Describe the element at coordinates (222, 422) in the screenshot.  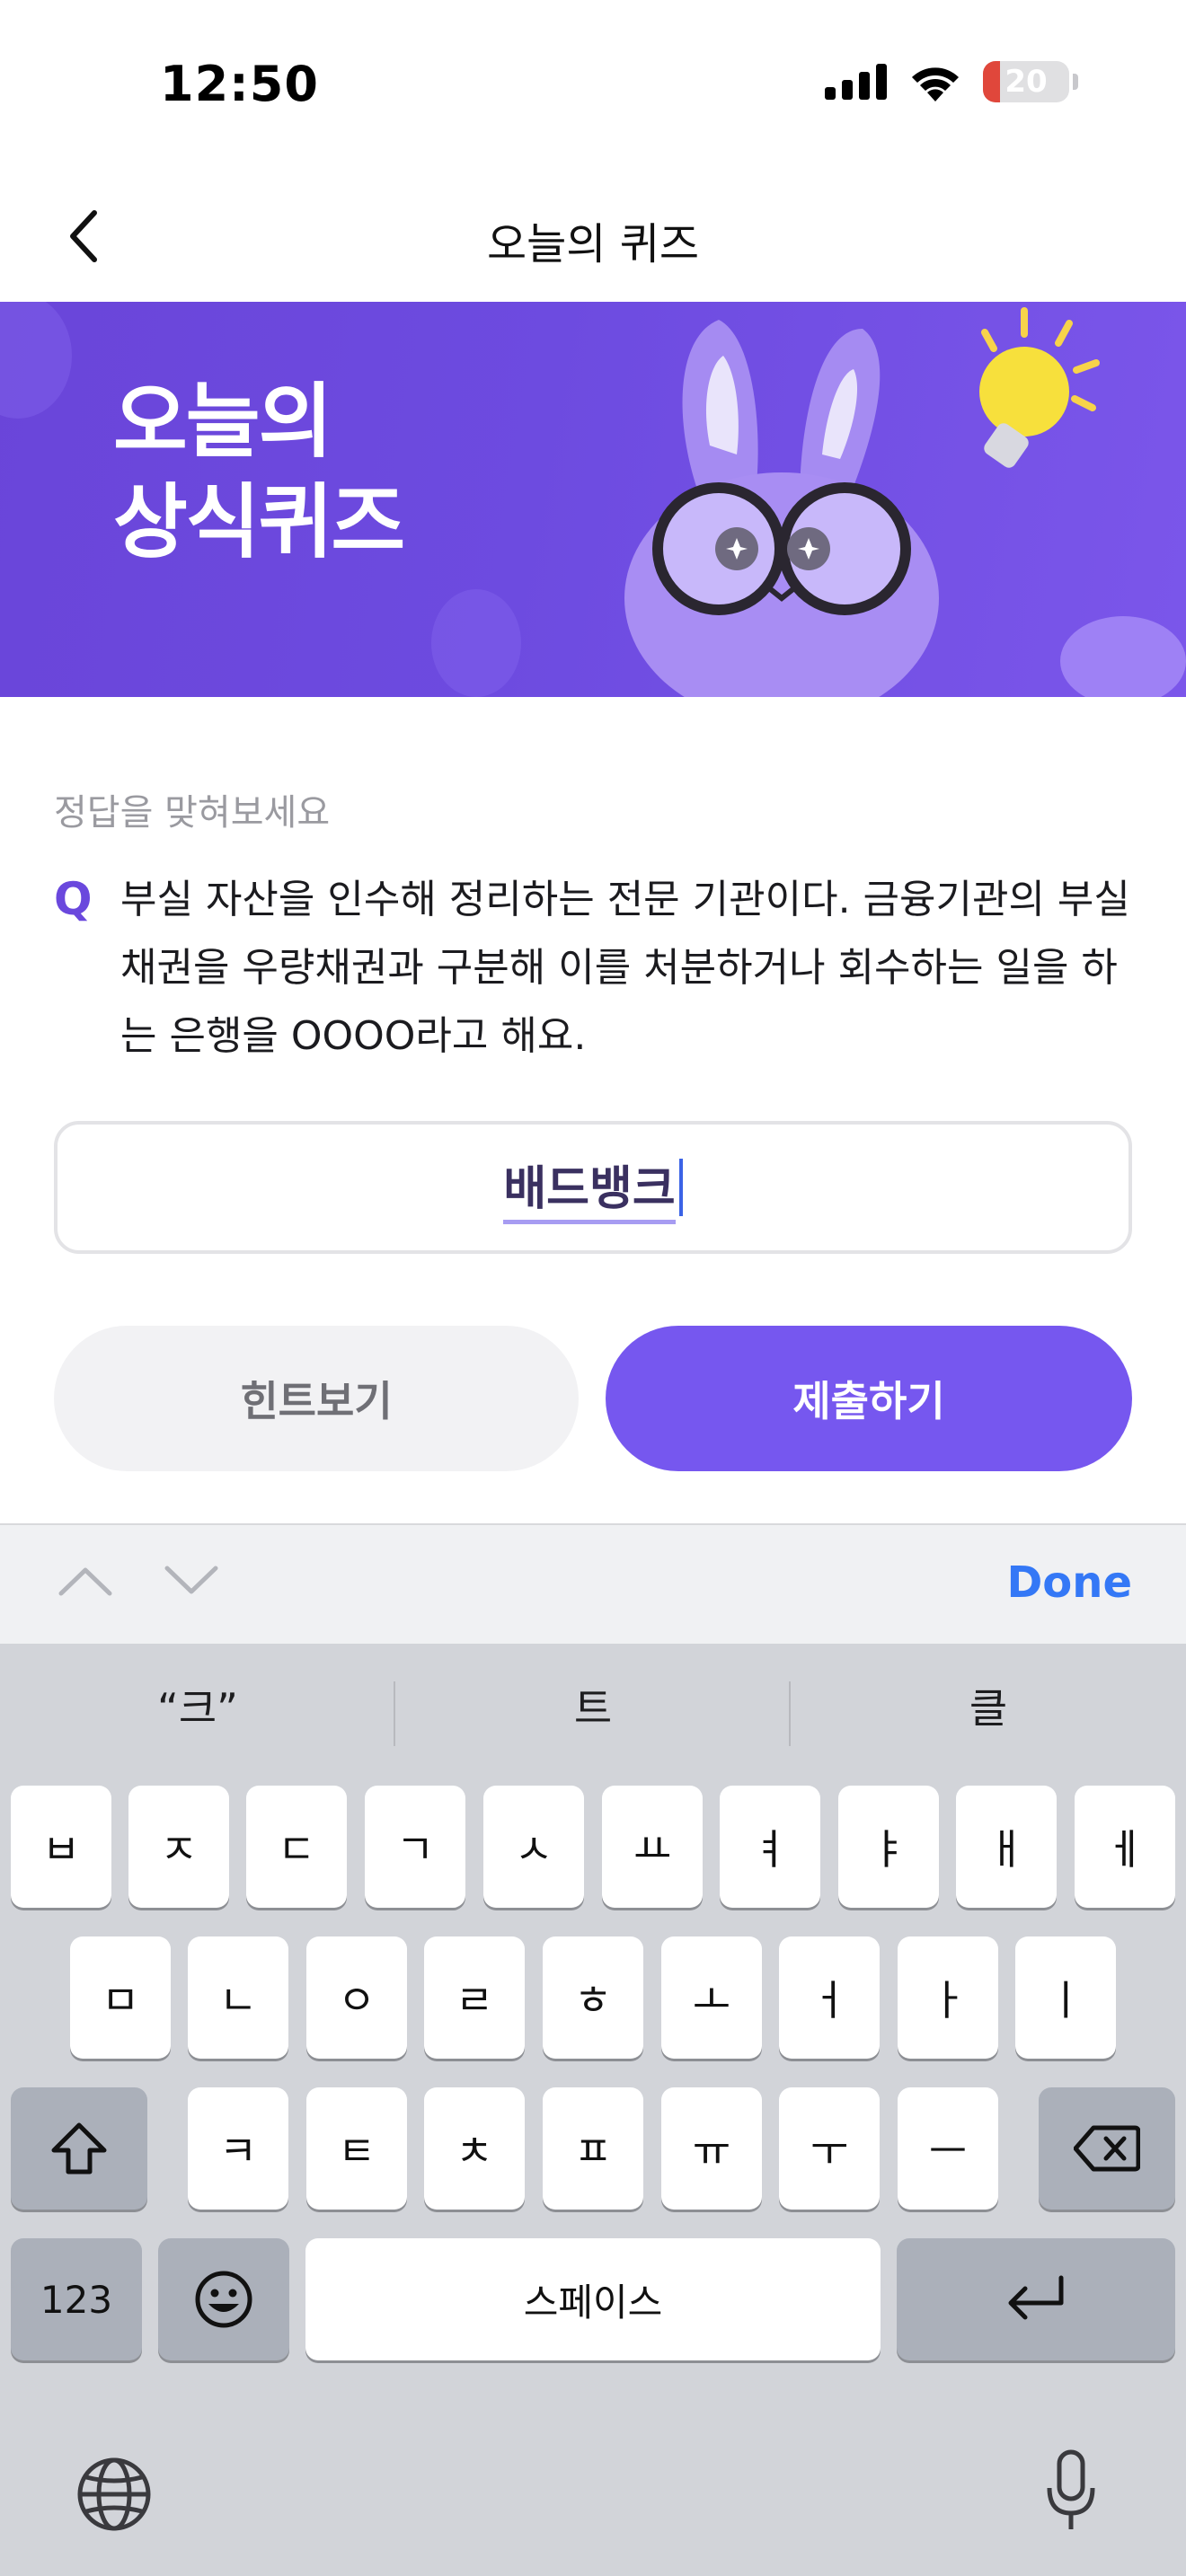
I see `banner-title-line1: 오늘의` at that location.